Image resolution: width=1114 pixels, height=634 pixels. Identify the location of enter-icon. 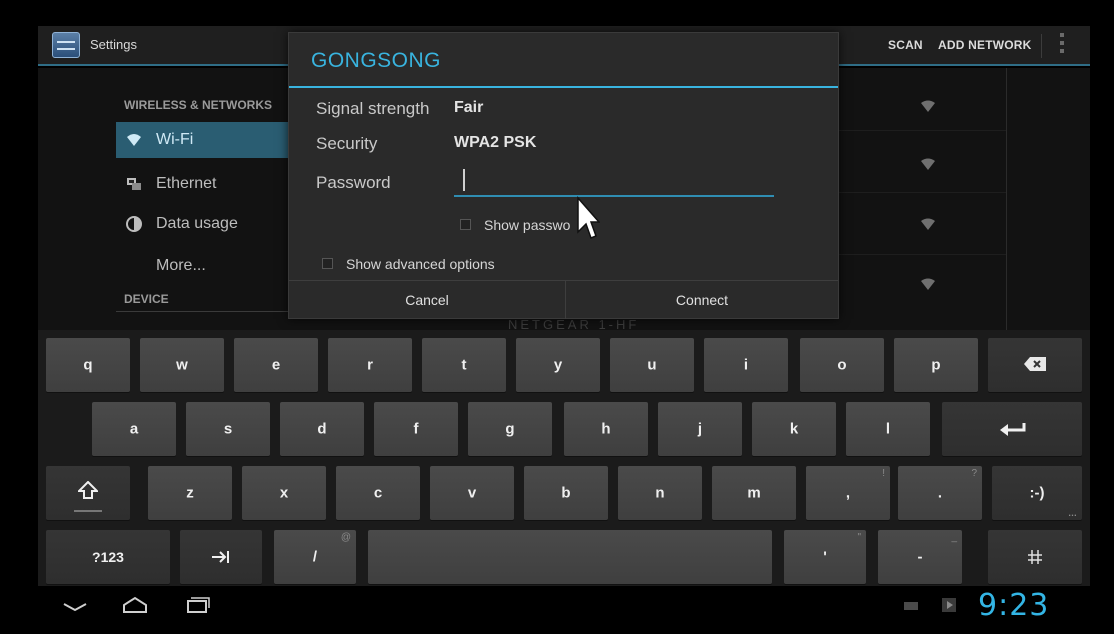
(1013, 429).